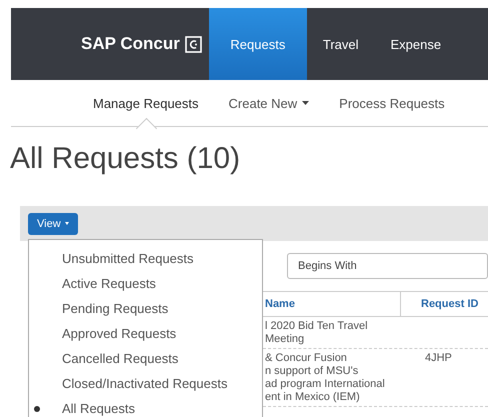 The width and height of the screenshot is (488, 417). I want to click on table-cell-text: 4JHP, so click(438, 359).